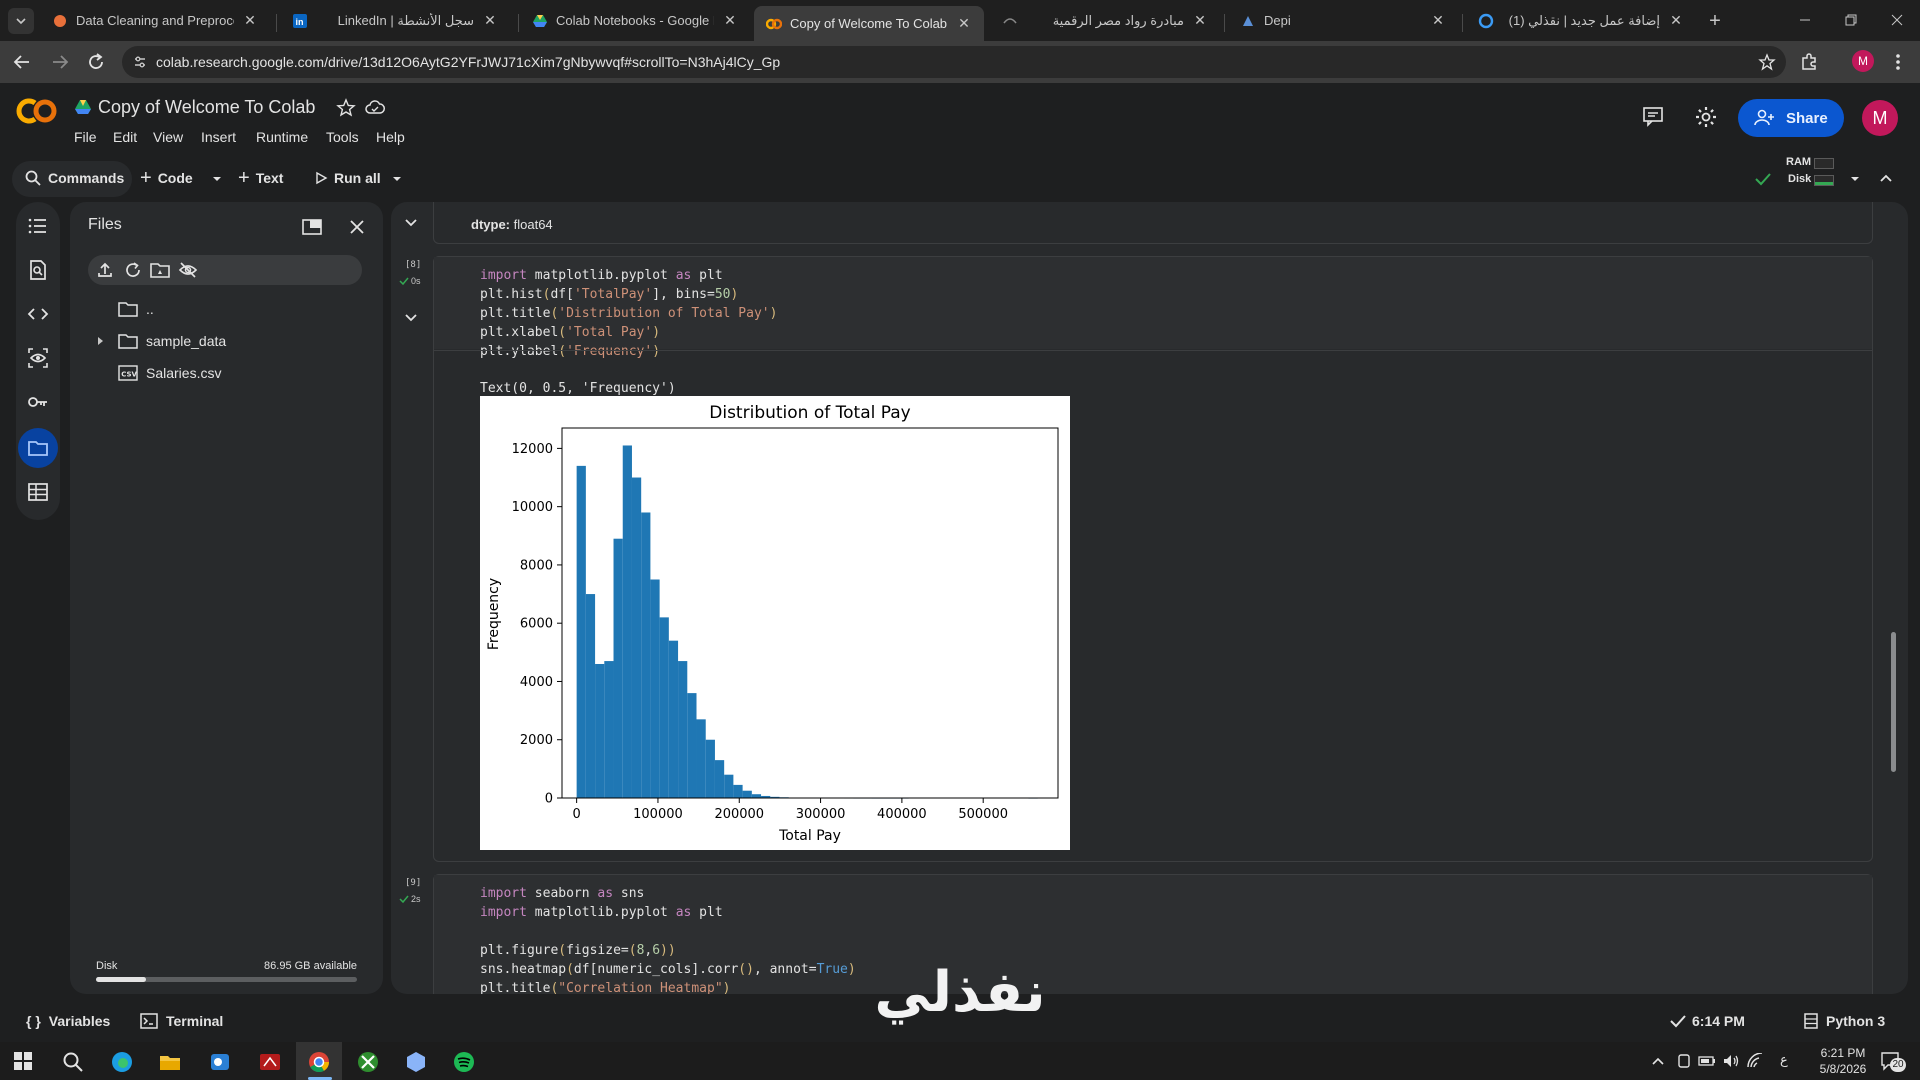 The height and width of the screenshot is (1080, 1920). I want to click on files-button, so click(38, 448).